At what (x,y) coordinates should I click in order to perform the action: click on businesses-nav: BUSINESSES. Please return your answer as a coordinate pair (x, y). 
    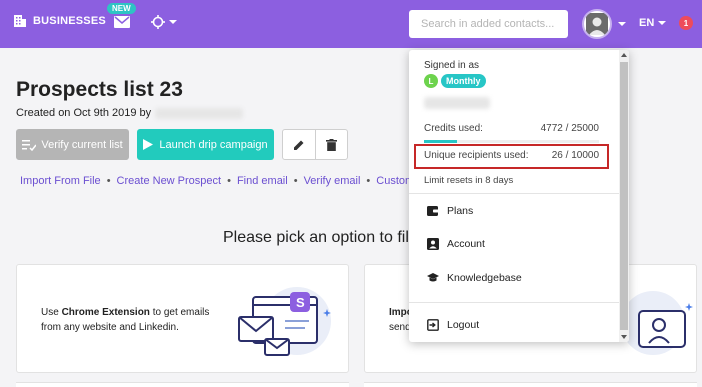
    Looking at the image, I should click on (59, 21).